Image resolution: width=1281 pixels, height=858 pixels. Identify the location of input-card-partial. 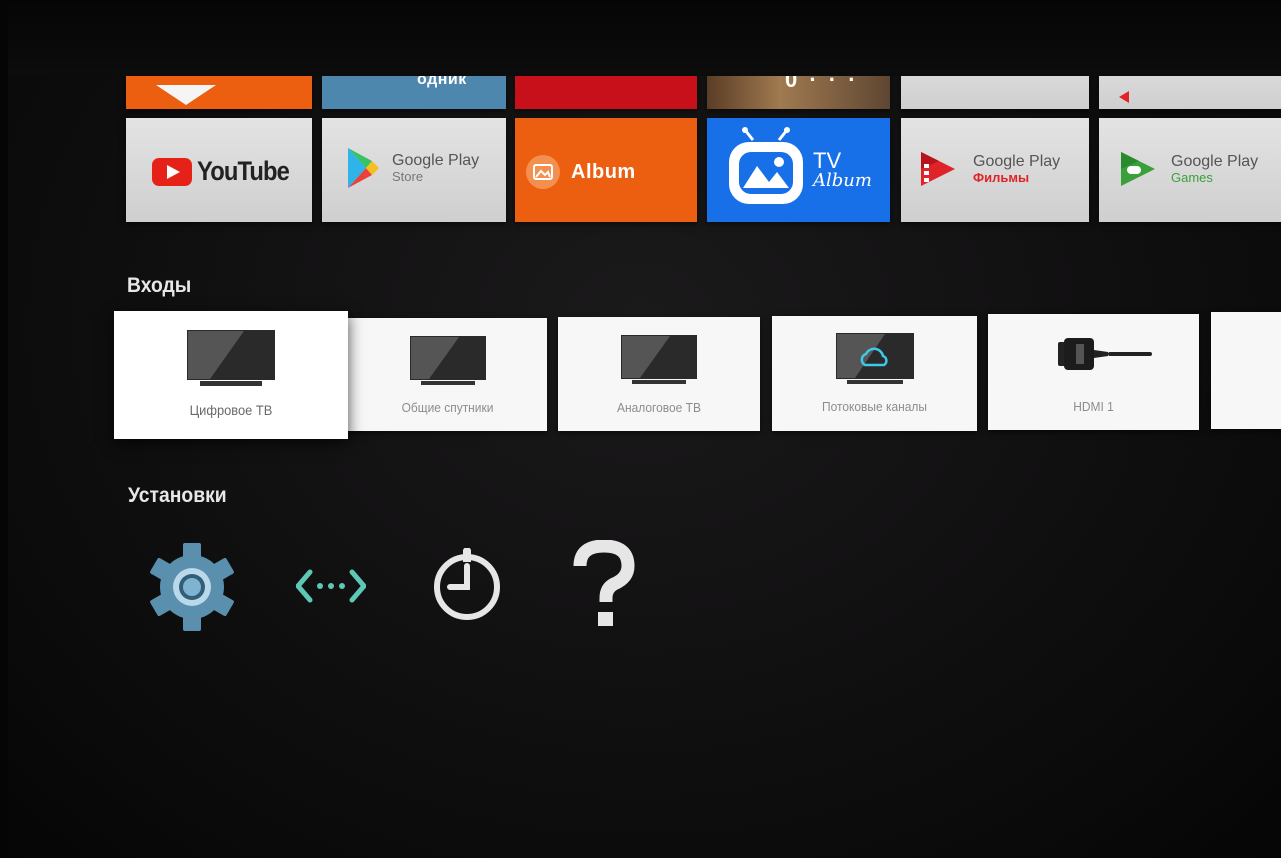
(1246, 370).